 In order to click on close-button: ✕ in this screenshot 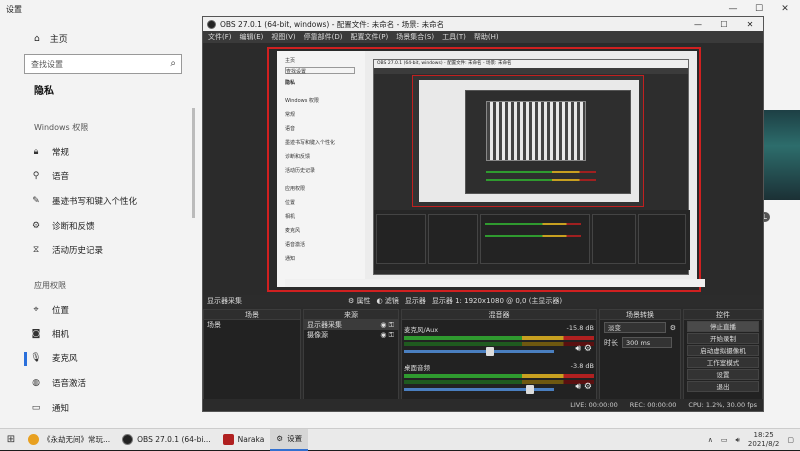, I will do `click(785, 9)`.